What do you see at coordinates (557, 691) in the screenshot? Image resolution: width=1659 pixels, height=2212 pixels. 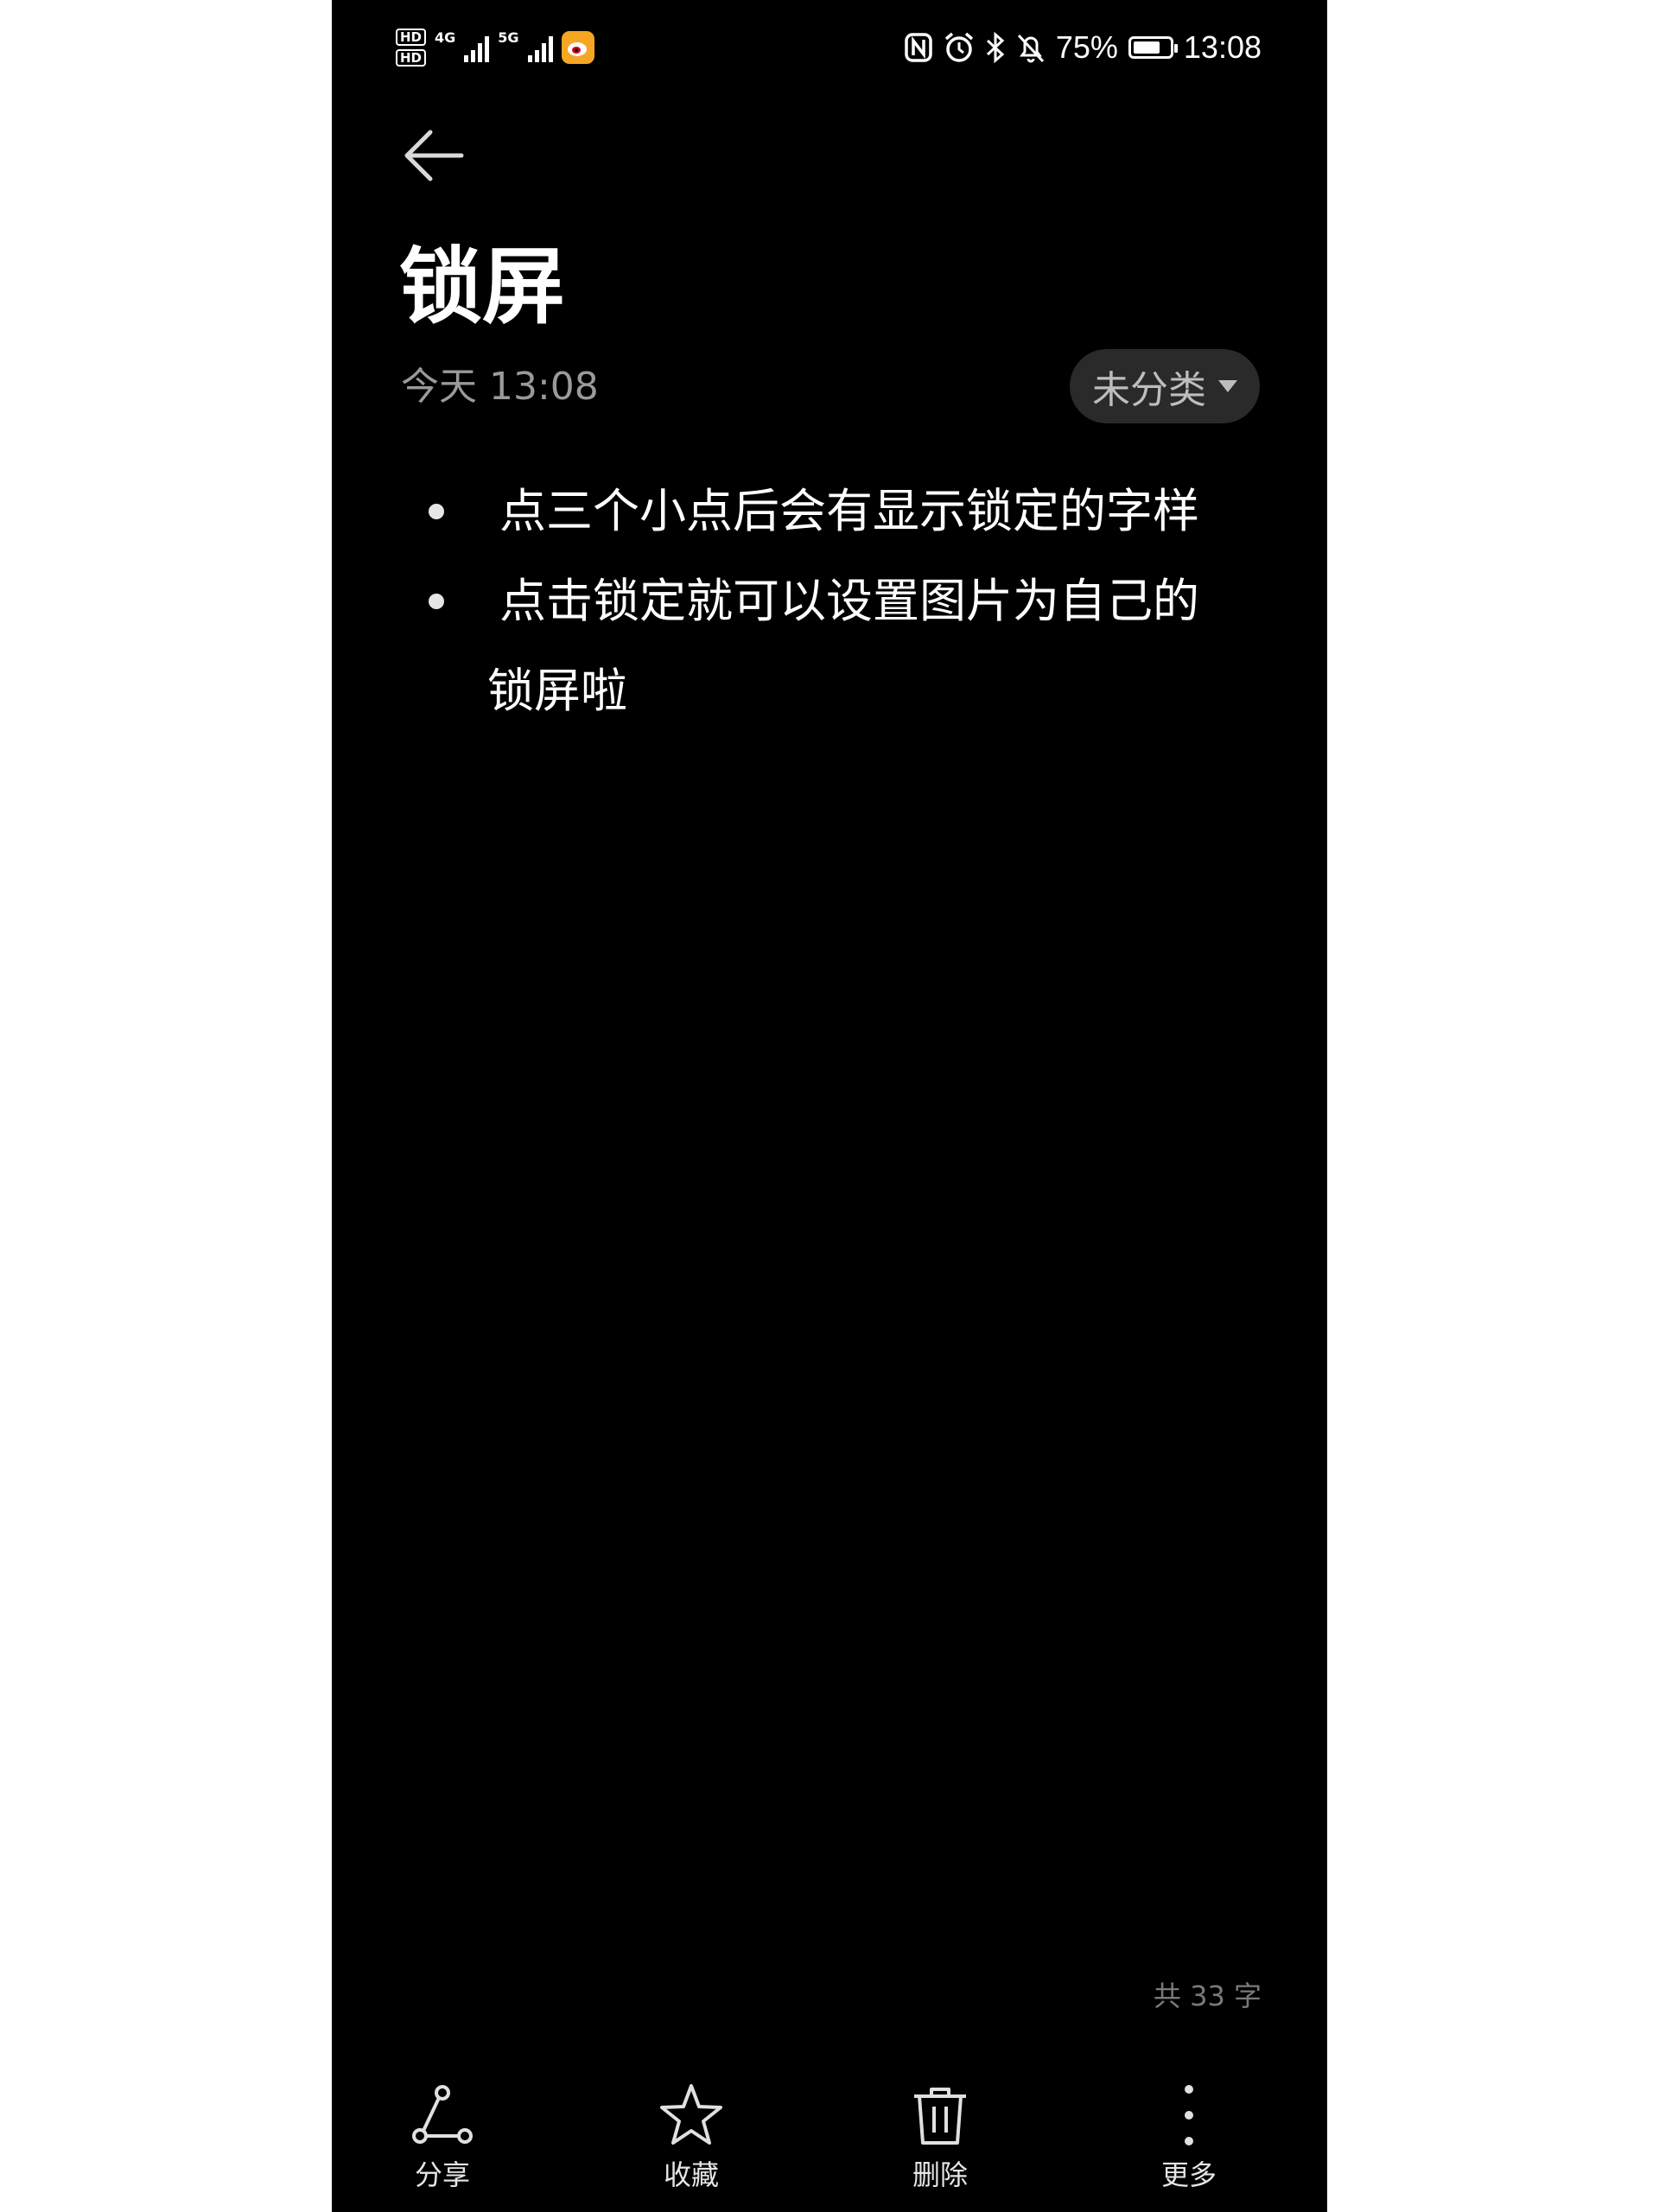 I see `list-item-text: 锁屏啦` at bounding box center [557, 691].